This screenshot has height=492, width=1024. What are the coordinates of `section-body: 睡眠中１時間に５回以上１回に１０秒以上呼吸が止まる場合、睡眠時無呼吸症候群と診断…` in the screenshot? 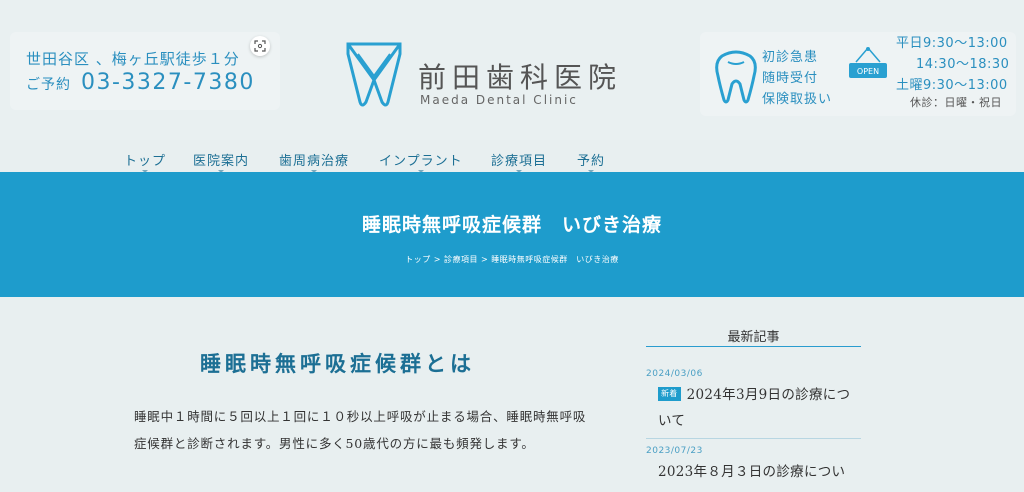 It's located at (360, 430).